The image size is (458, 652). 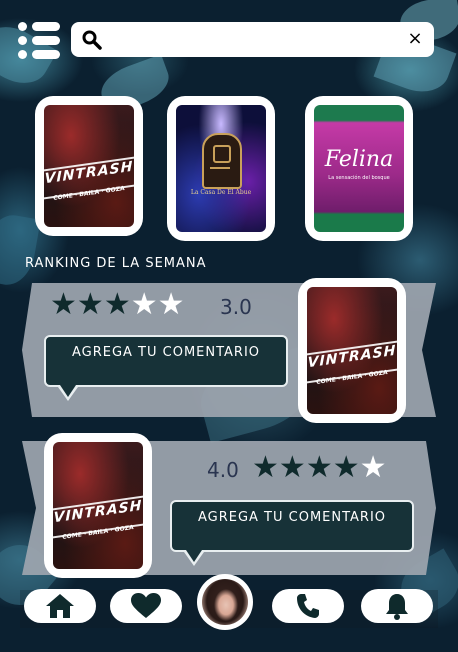 What do you see at coordinates (221, 192) in the screenshot?
I see `venue-logo-text: La Casa De El Abue` at bounding box center [221, 192].